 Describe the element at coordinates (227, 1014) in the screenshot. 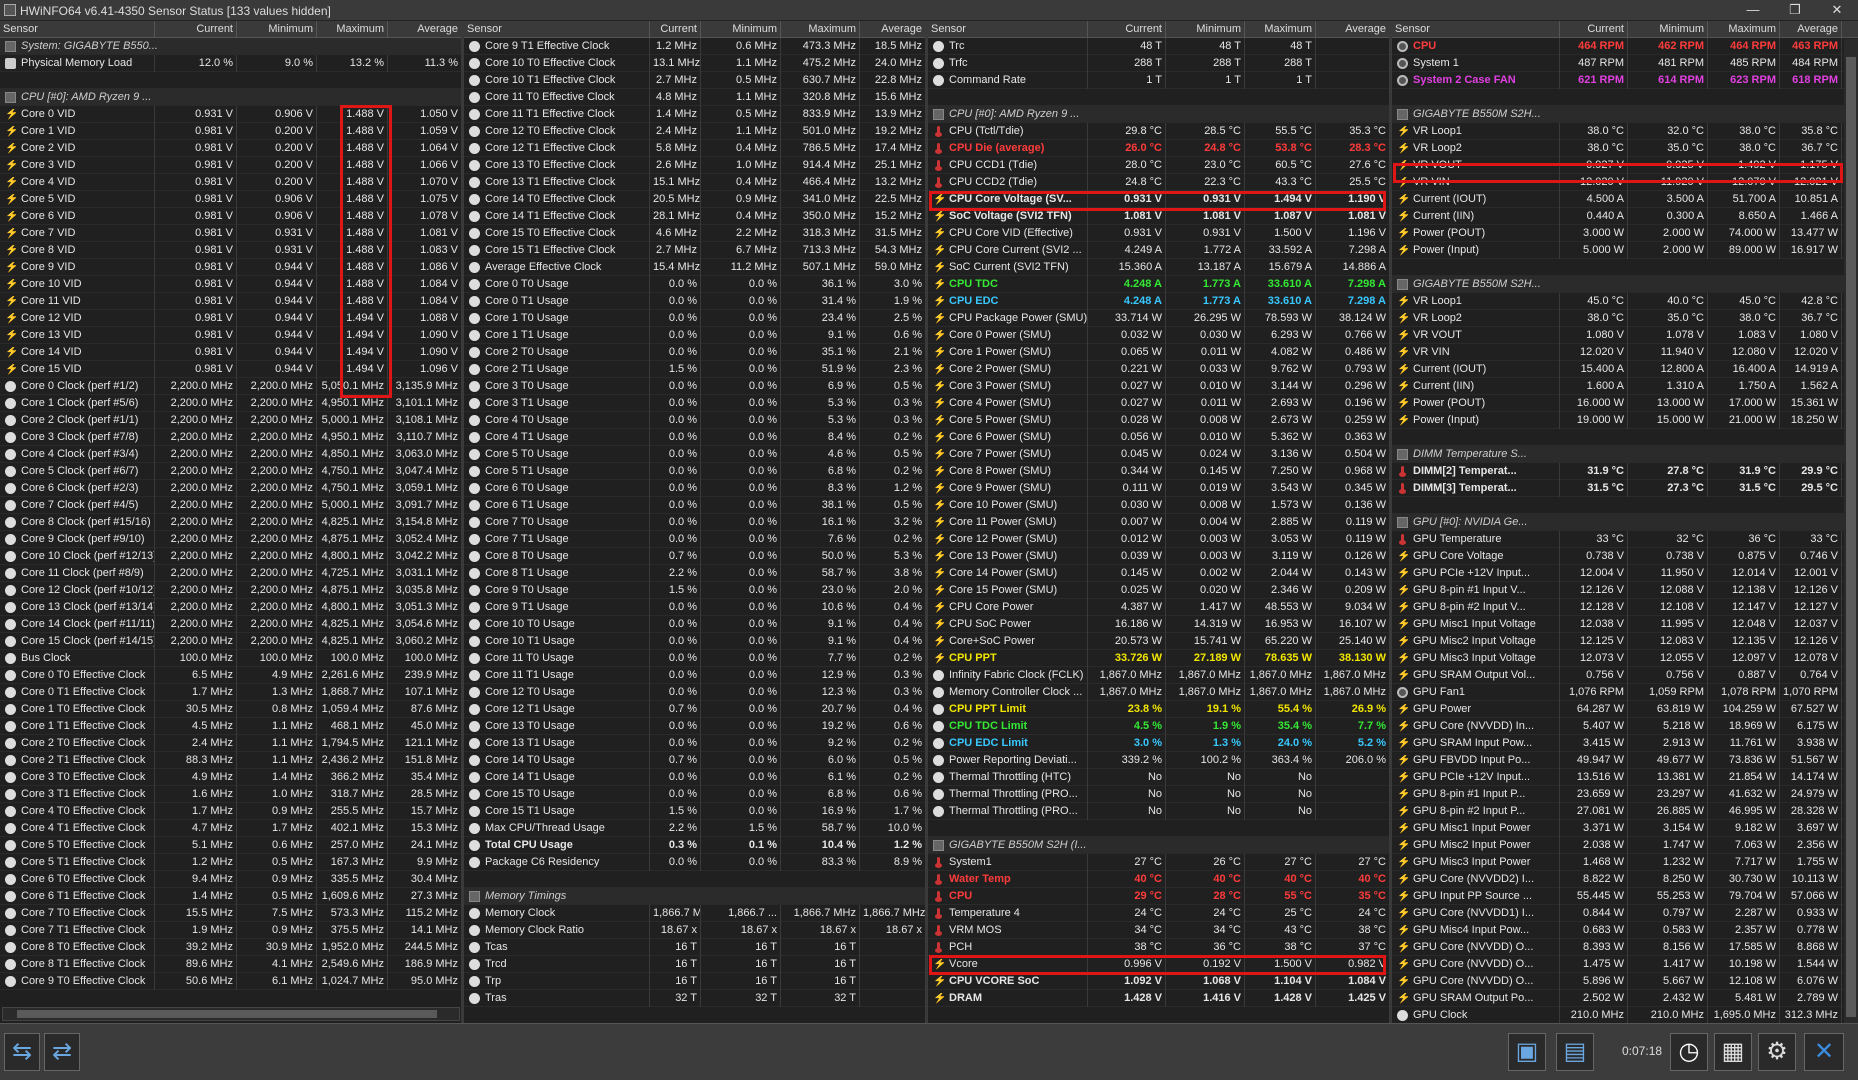

I see `scrollbar-thumb` at that location.